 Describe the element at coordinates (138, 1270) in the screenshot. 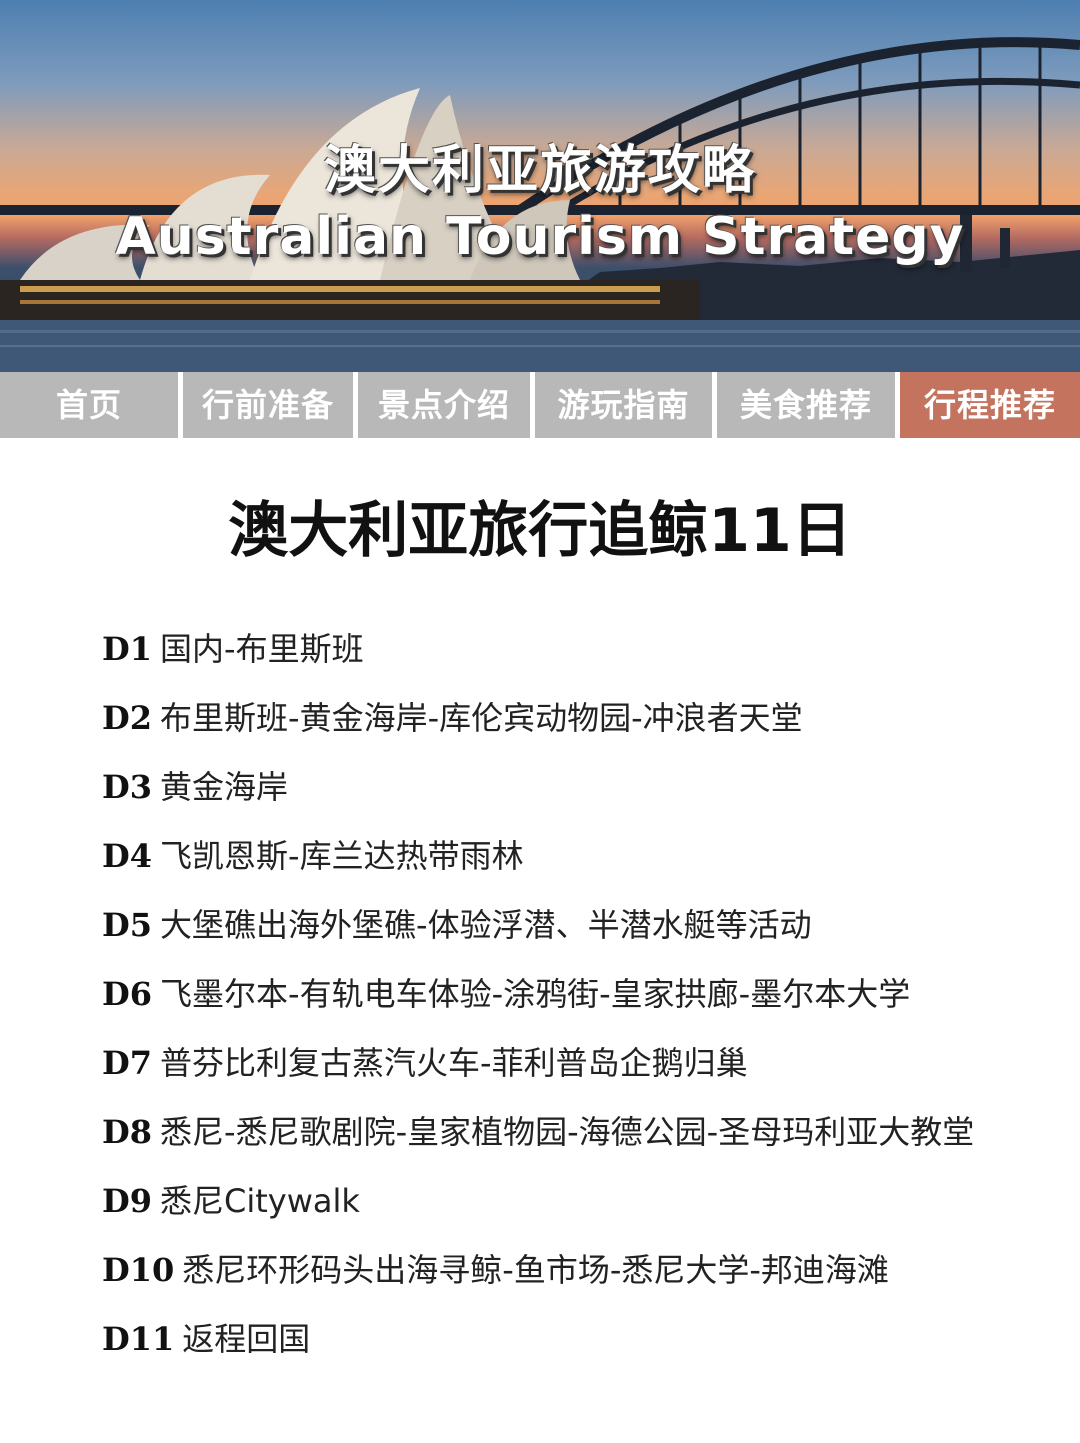

I see `day-label: D10` at that location.